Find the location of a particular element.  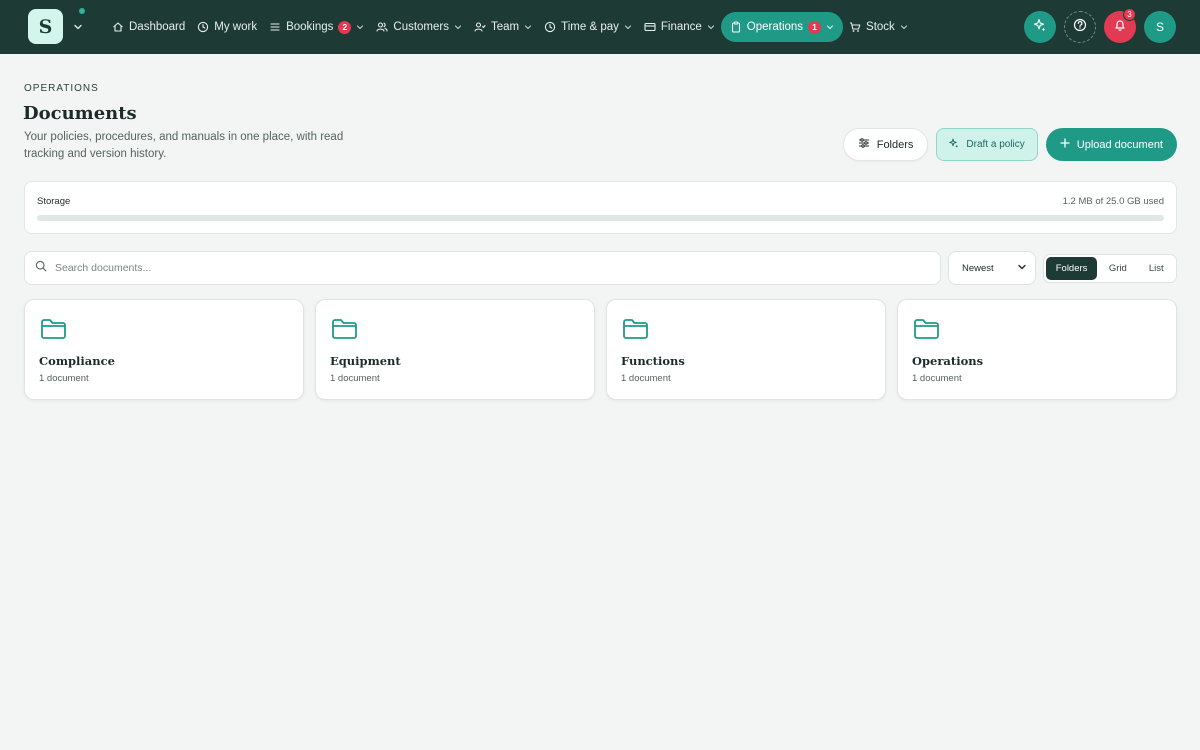

nav-item-stock: Stock is located at coordinates (878, 27).